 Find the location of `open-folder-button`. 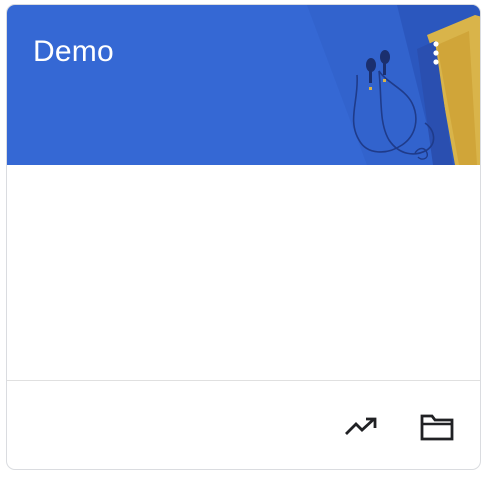

open-folder-button is located at coordinates (437, 427).